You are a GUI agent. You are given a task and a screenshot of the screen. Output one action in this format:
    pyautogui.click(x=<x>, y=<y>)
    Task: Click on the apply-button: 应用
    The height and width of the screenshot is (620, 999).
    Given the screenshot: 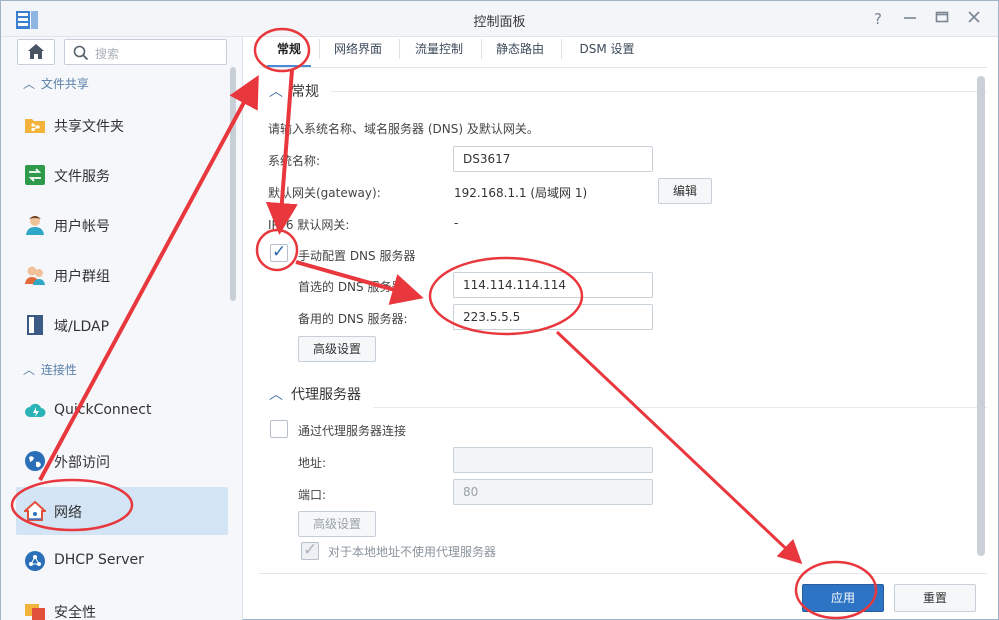 What is the action you would take?
    pyautogui.click(x=843, y=598)
    